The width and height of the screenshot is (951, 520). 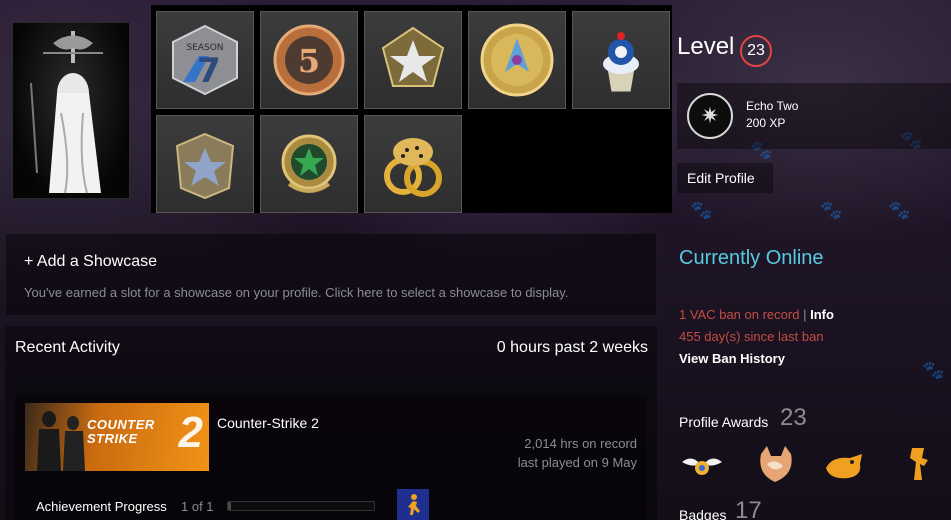 What do you see at coordinates (268, 423) in the screenshot?
I see `game-name-link: Counter-Strike 2` at bounding box center [268, 423].